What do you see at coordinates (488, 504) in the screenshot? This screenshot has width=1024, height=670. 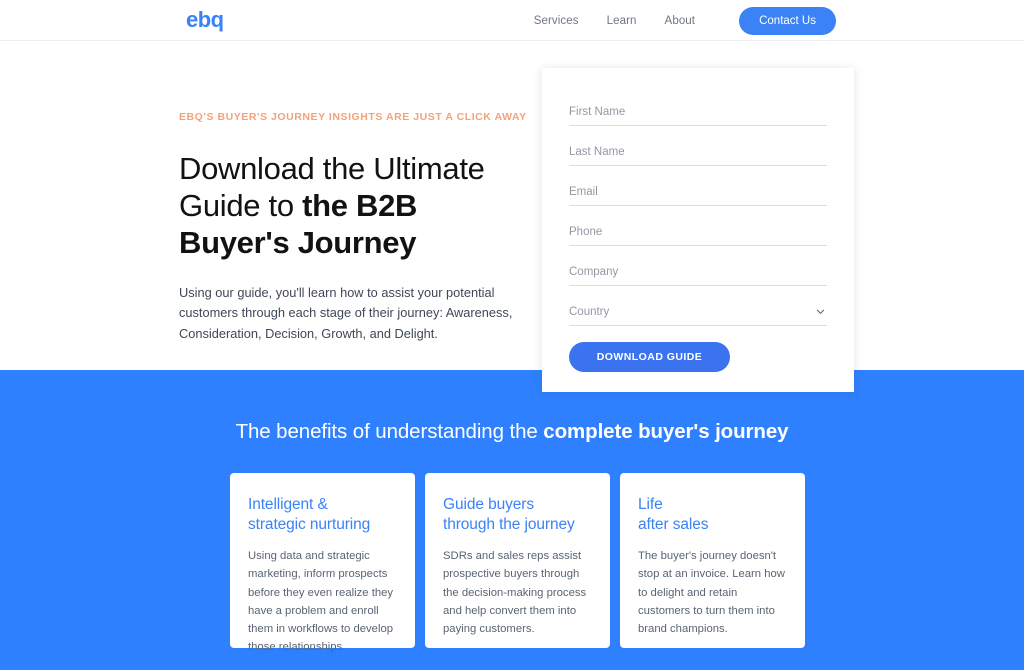 I see `benefit-card-title-line1: Guide buyers` at bounding box center [488, 504].